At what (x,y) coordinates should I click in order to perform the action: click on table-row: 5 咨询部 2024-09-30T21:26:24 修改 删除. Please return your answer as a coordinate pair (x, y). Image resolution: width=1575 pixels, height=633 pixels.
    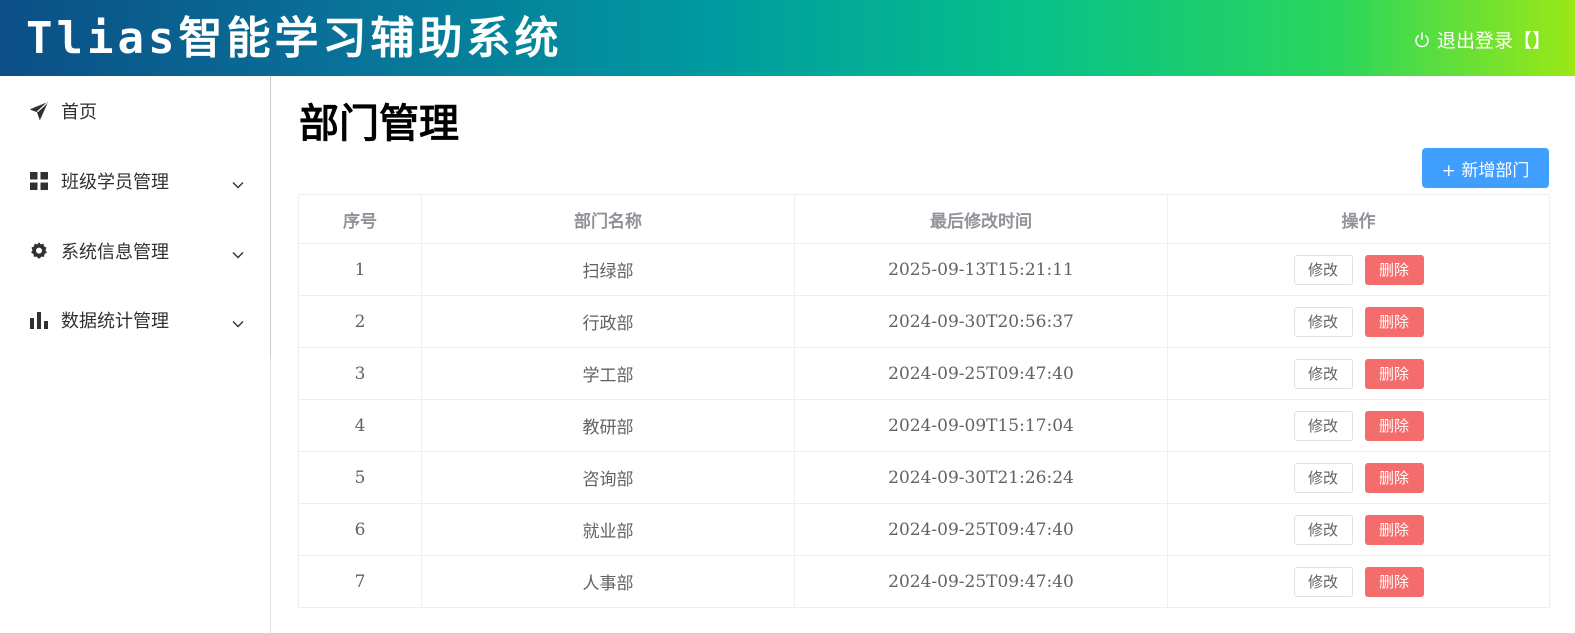
    Looking at the image, I should click on (924, 477).